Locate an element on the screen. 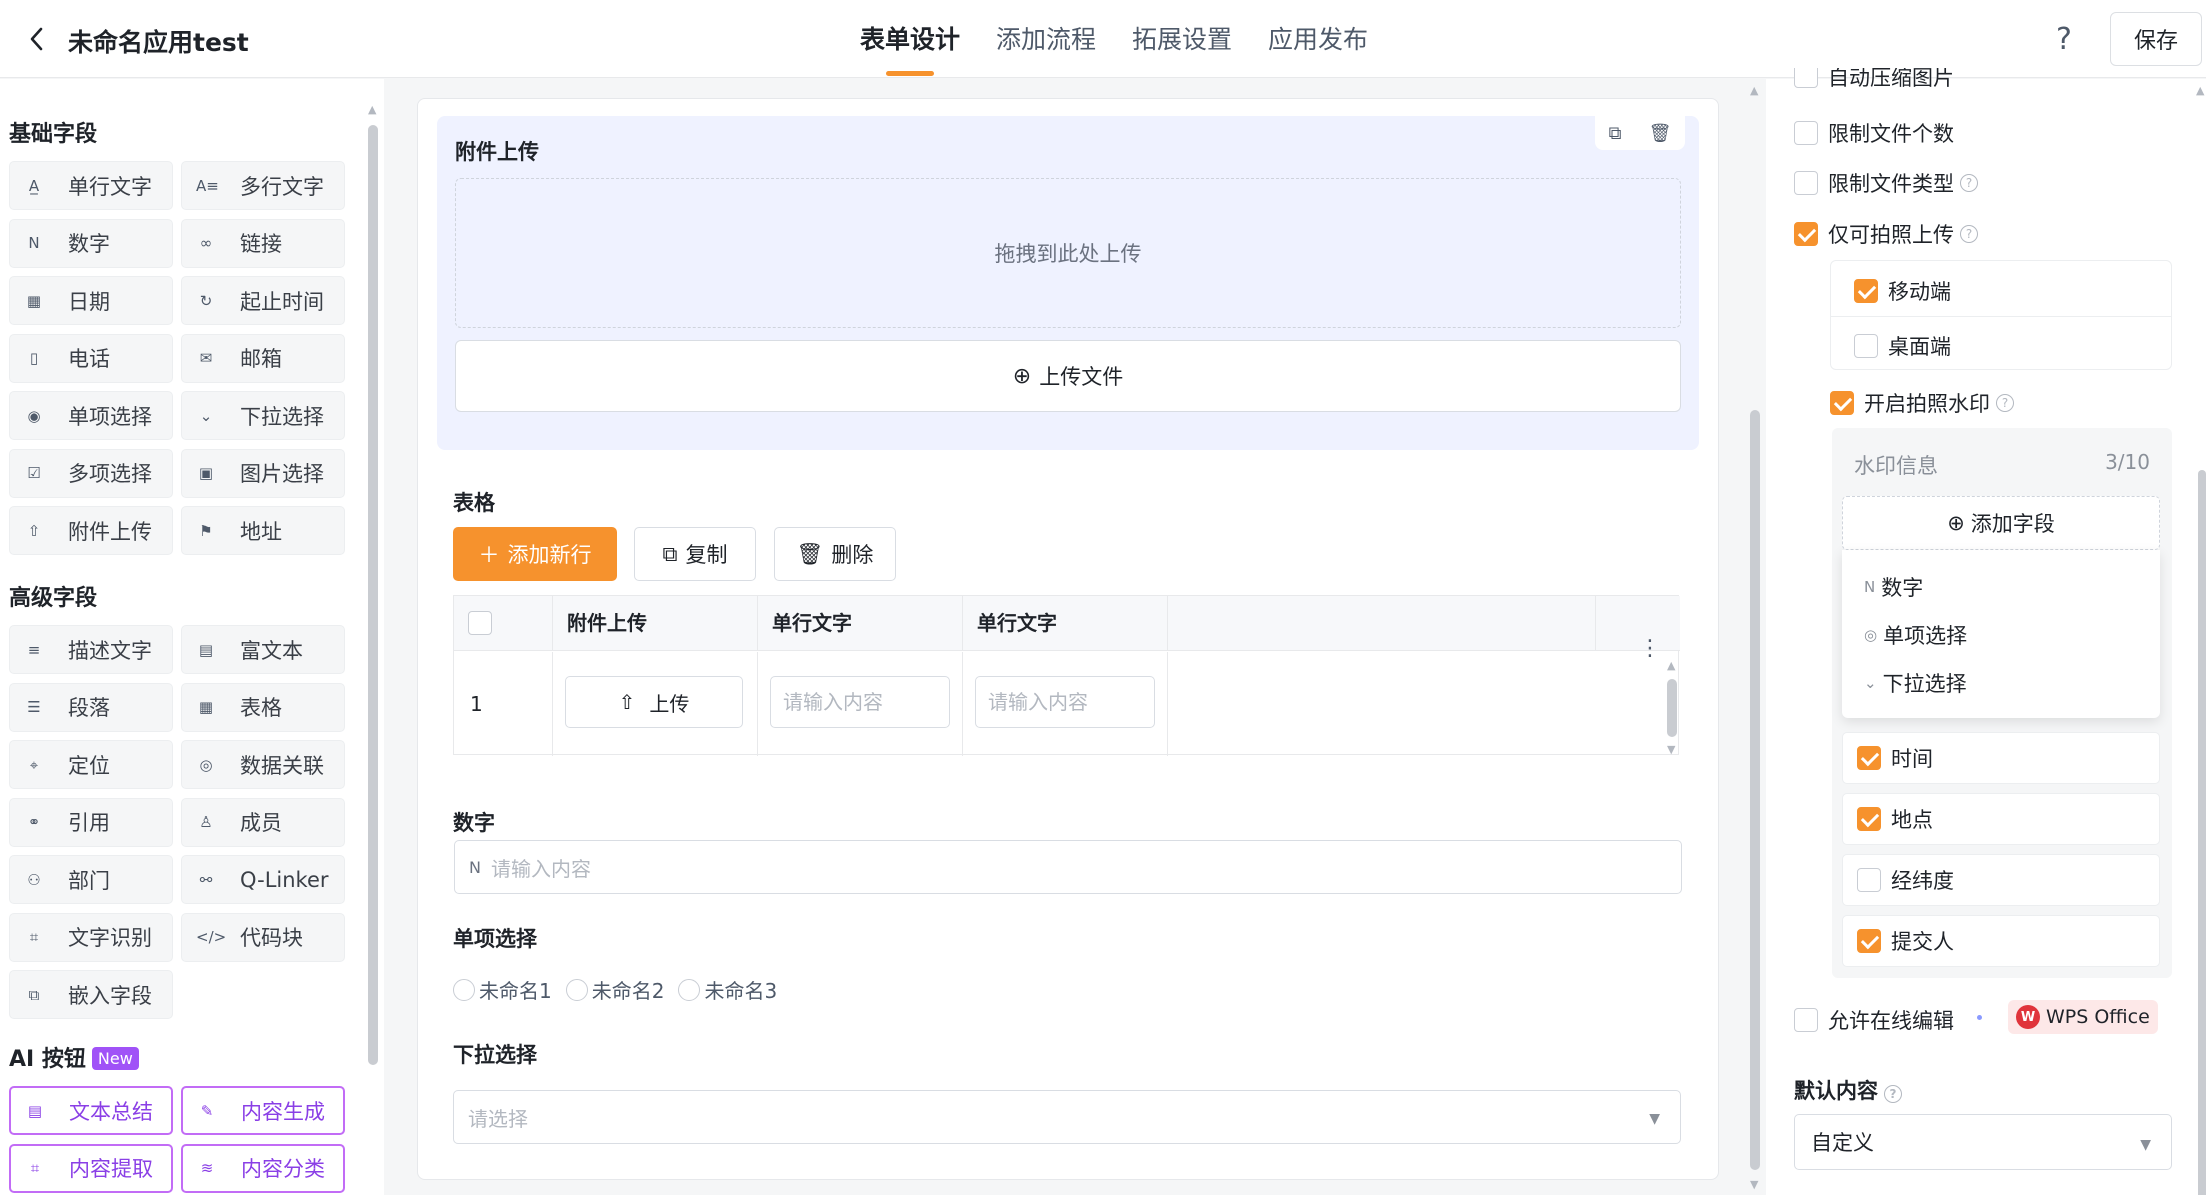  desktop-option: 桌面端 is located at coordinates (1902, 346).